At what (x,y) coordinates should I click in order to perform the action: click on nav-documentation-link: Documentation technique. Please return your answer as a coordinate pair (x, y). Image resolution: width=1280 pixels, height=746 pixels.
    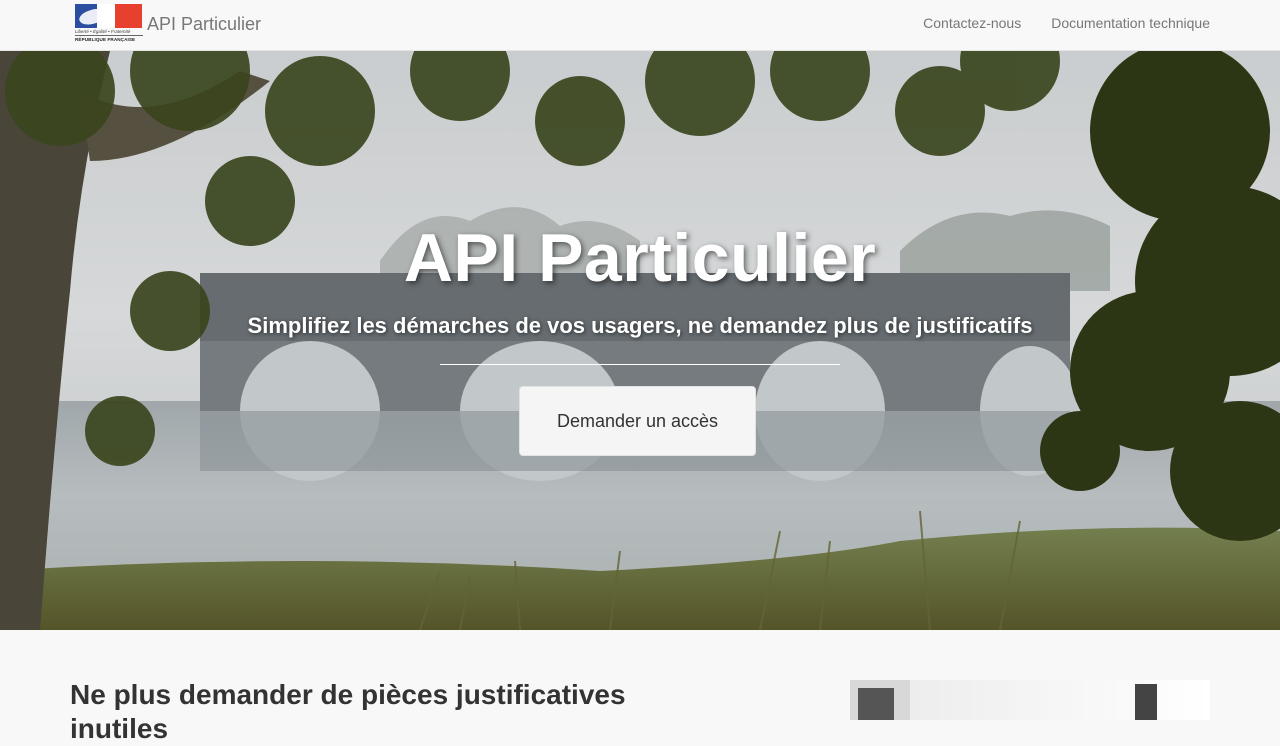
    Looking at the image, I should click on (1130, 23).